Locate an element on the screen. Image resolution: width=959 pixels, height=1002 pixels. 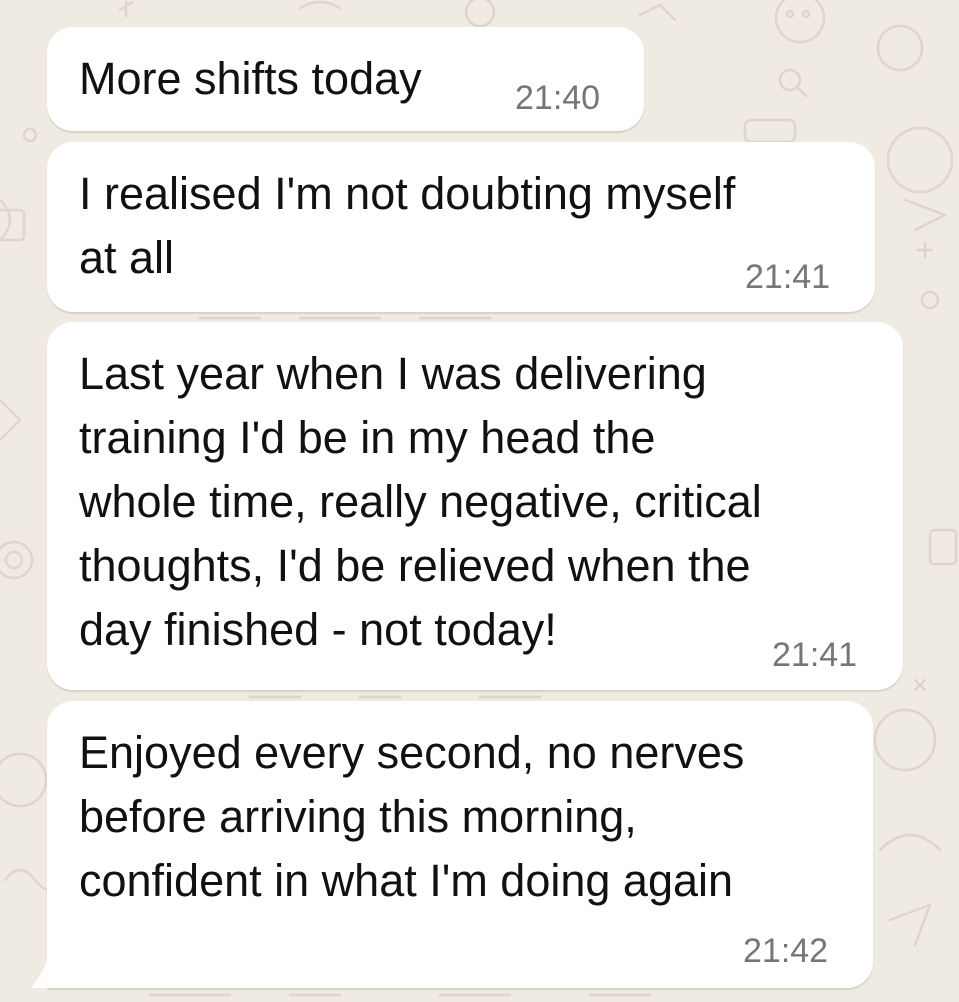
message-timestamp: 21:40 is located at coordinates (558, 98).